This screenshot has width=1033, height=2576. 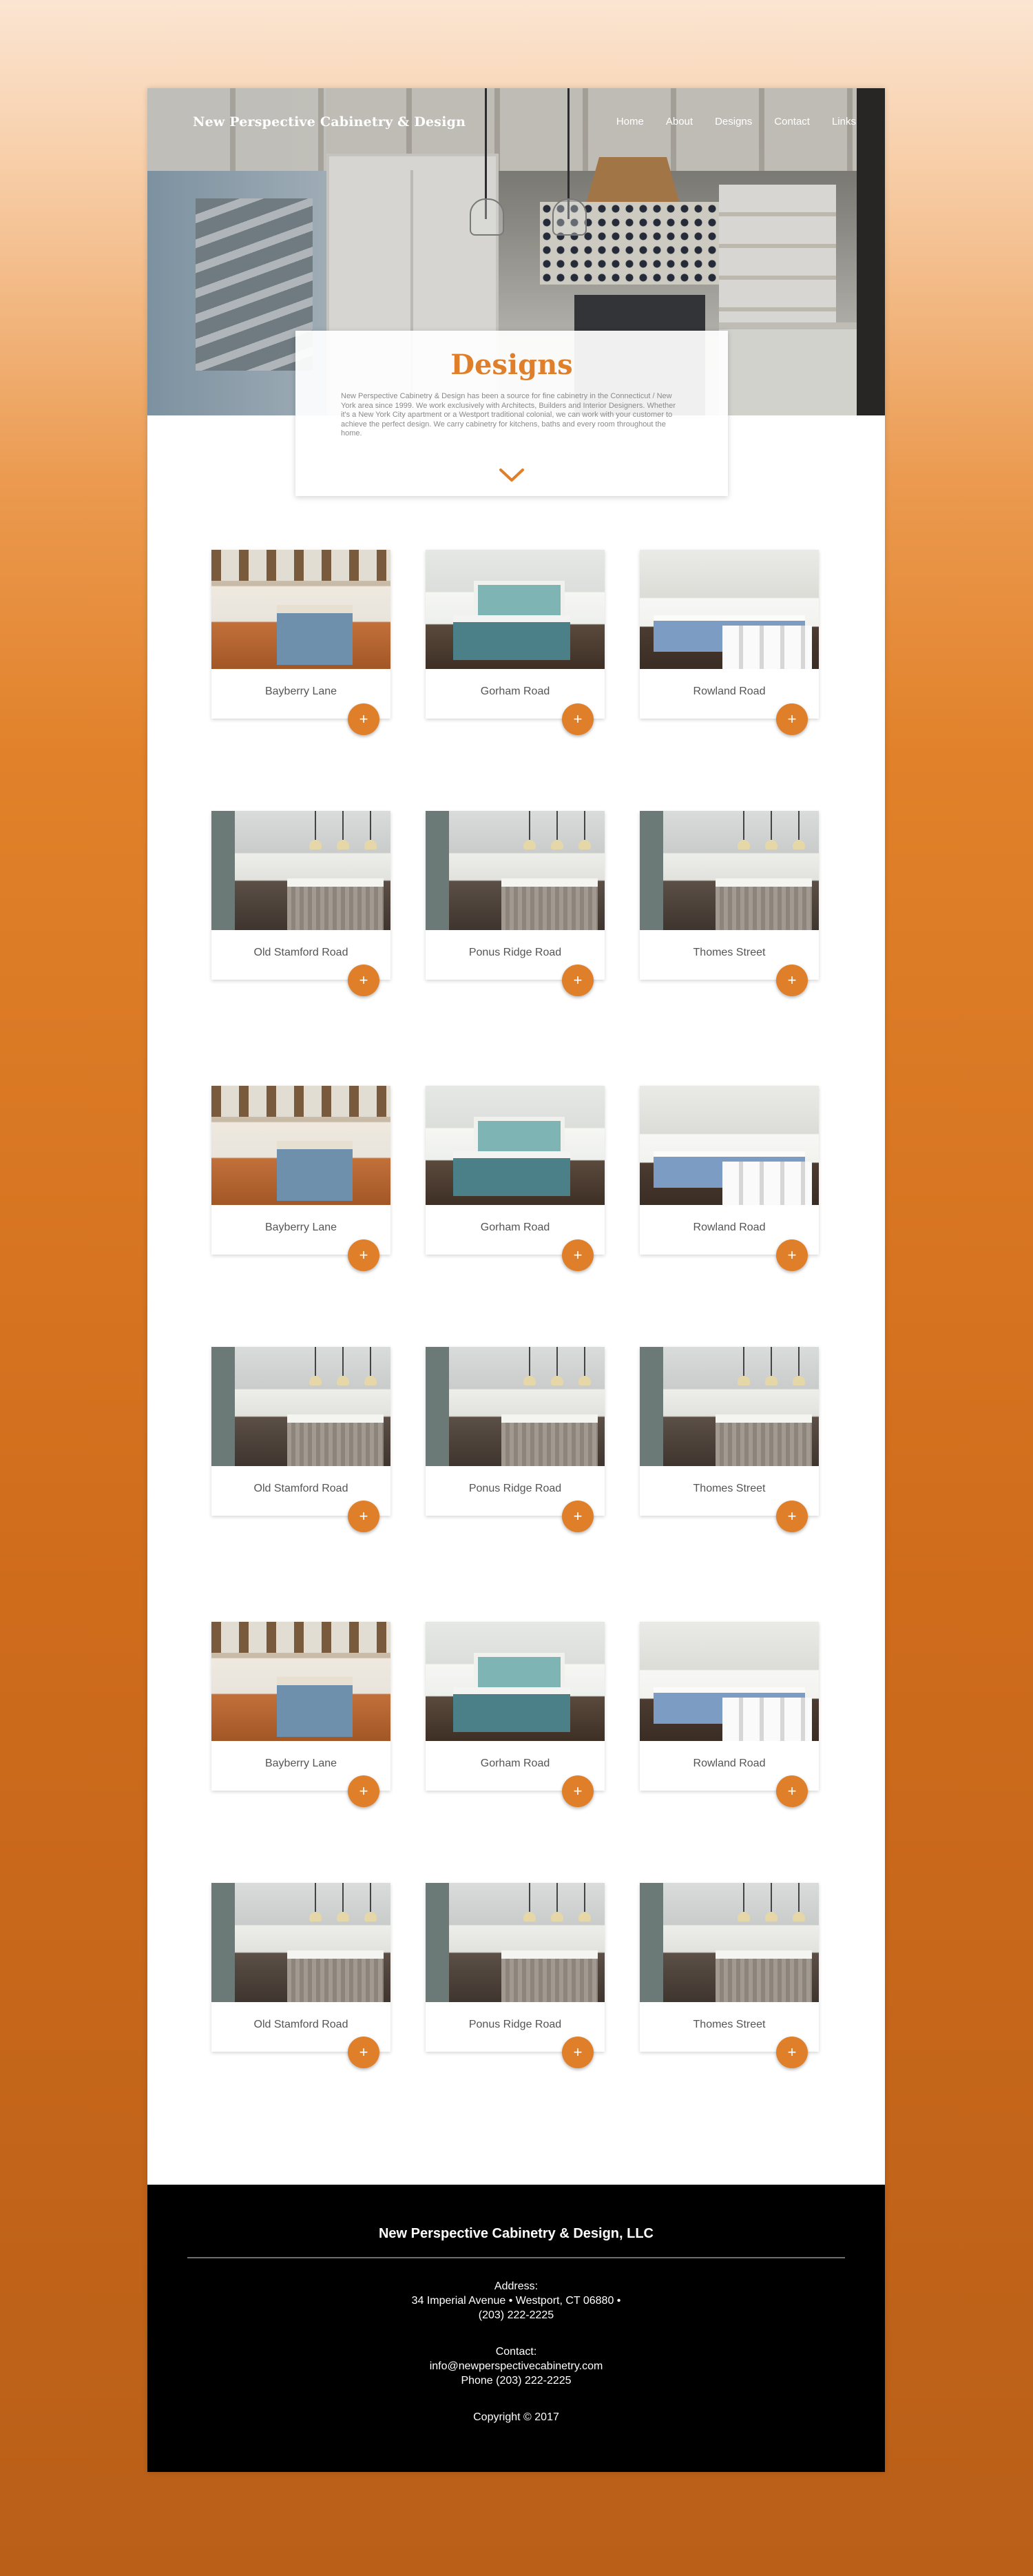 I want to click on address-label: Address:, so click(x=516, y=2286).